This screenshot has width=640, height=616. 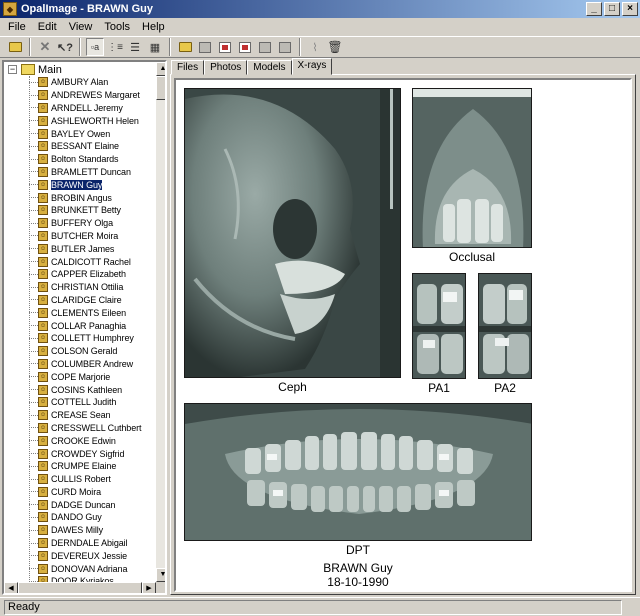 I want to click on tree-item-label: COLLETT Humphrey, so click(x=92, y=338).